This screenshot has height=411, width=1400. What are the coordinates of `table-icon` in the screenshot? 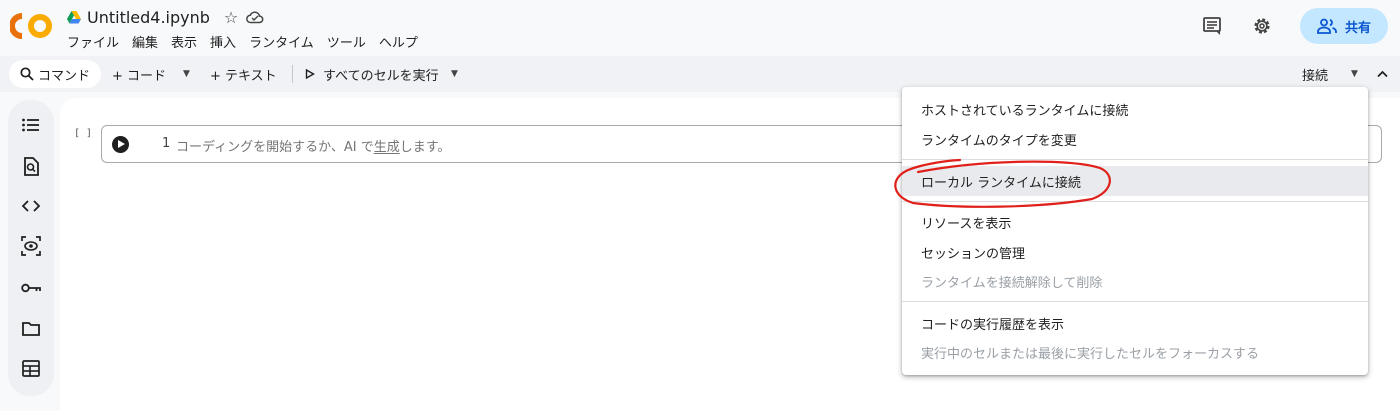 It's located at (31, 368).